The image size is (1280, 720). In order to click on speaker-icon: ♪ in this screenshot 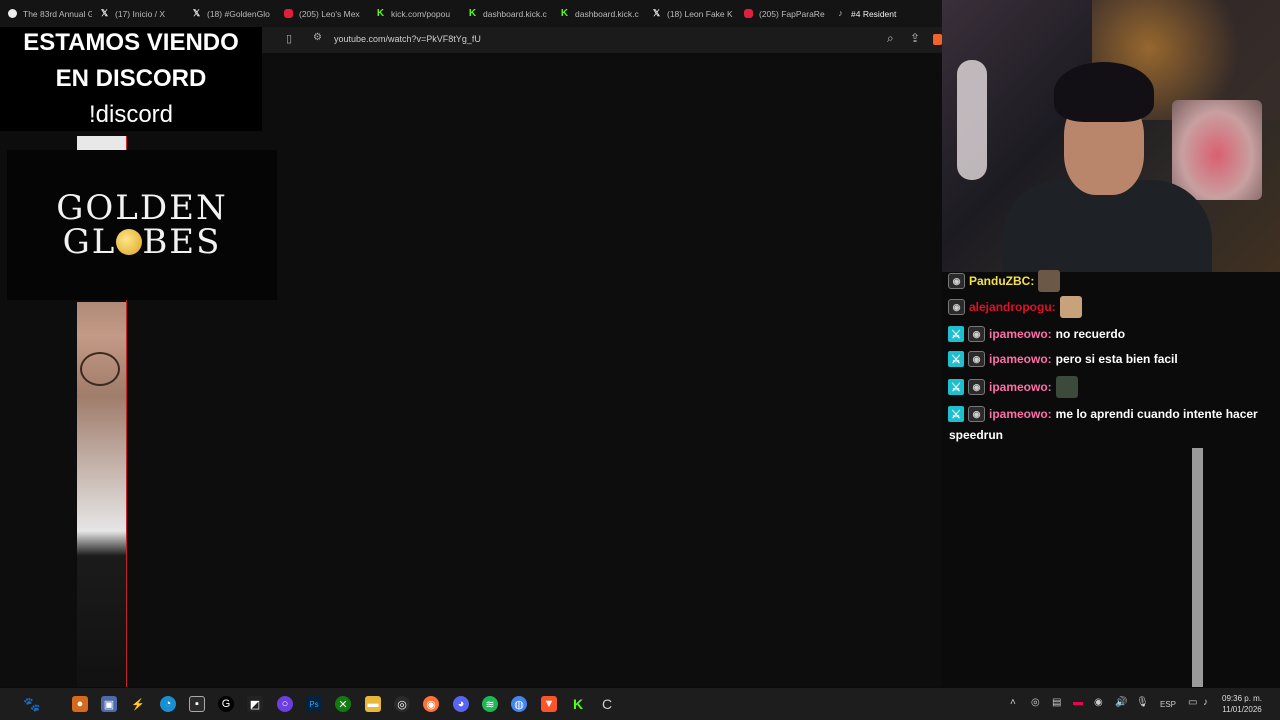, I will do `click(1205, 702)`.